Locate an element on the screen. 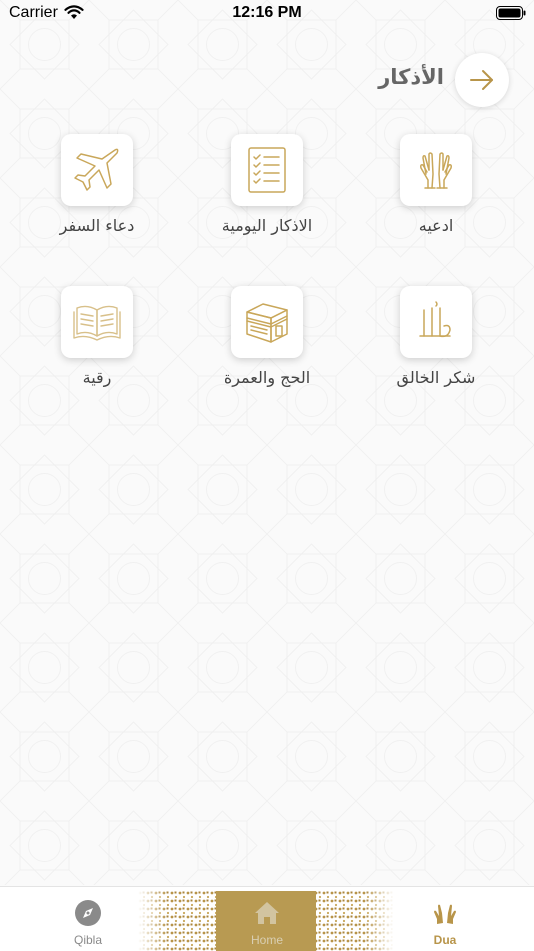  arrow-right-icon is located at coordinates (481, 80).